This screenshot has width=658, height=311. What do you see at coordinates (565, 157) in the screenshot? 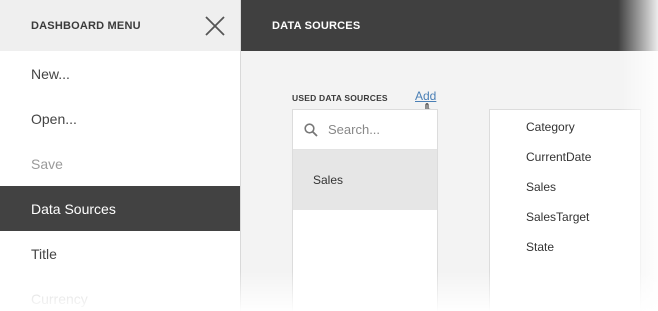
I see `field-item: CurrentDate` at bounding box center [565, 157].